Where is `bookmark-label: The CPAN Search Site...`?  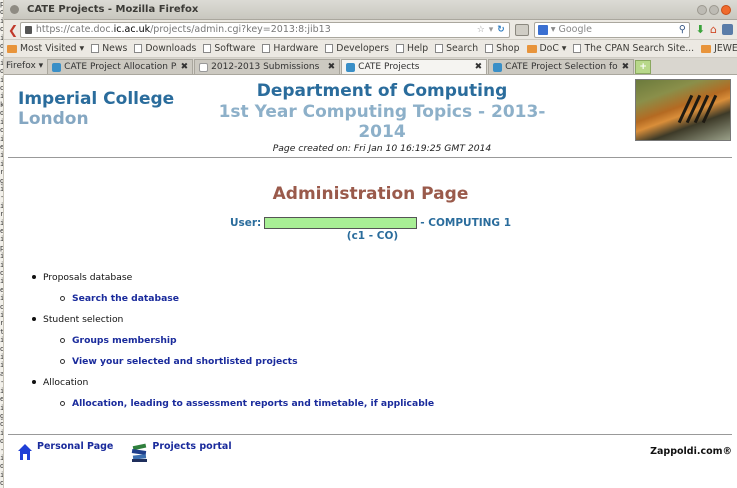
bookmark-label: The CPAN Search Site... is located at coordinates (639, 48).